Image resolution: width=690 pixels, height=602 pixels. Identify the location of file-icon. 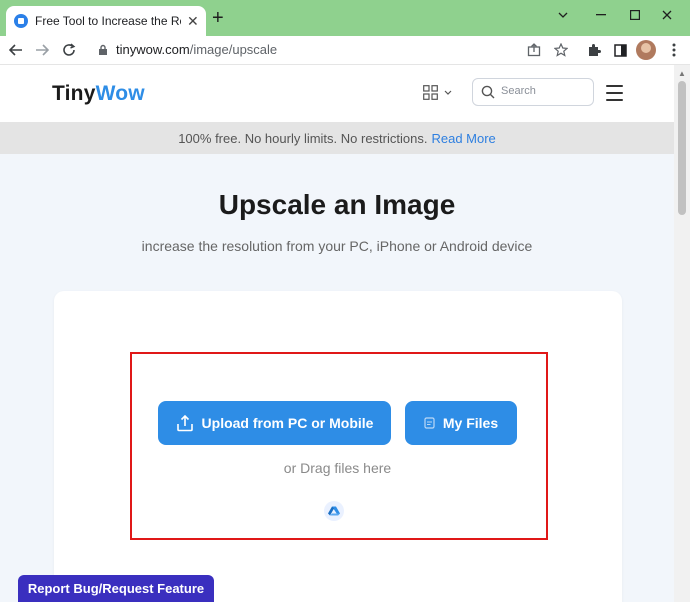
(429, 423).